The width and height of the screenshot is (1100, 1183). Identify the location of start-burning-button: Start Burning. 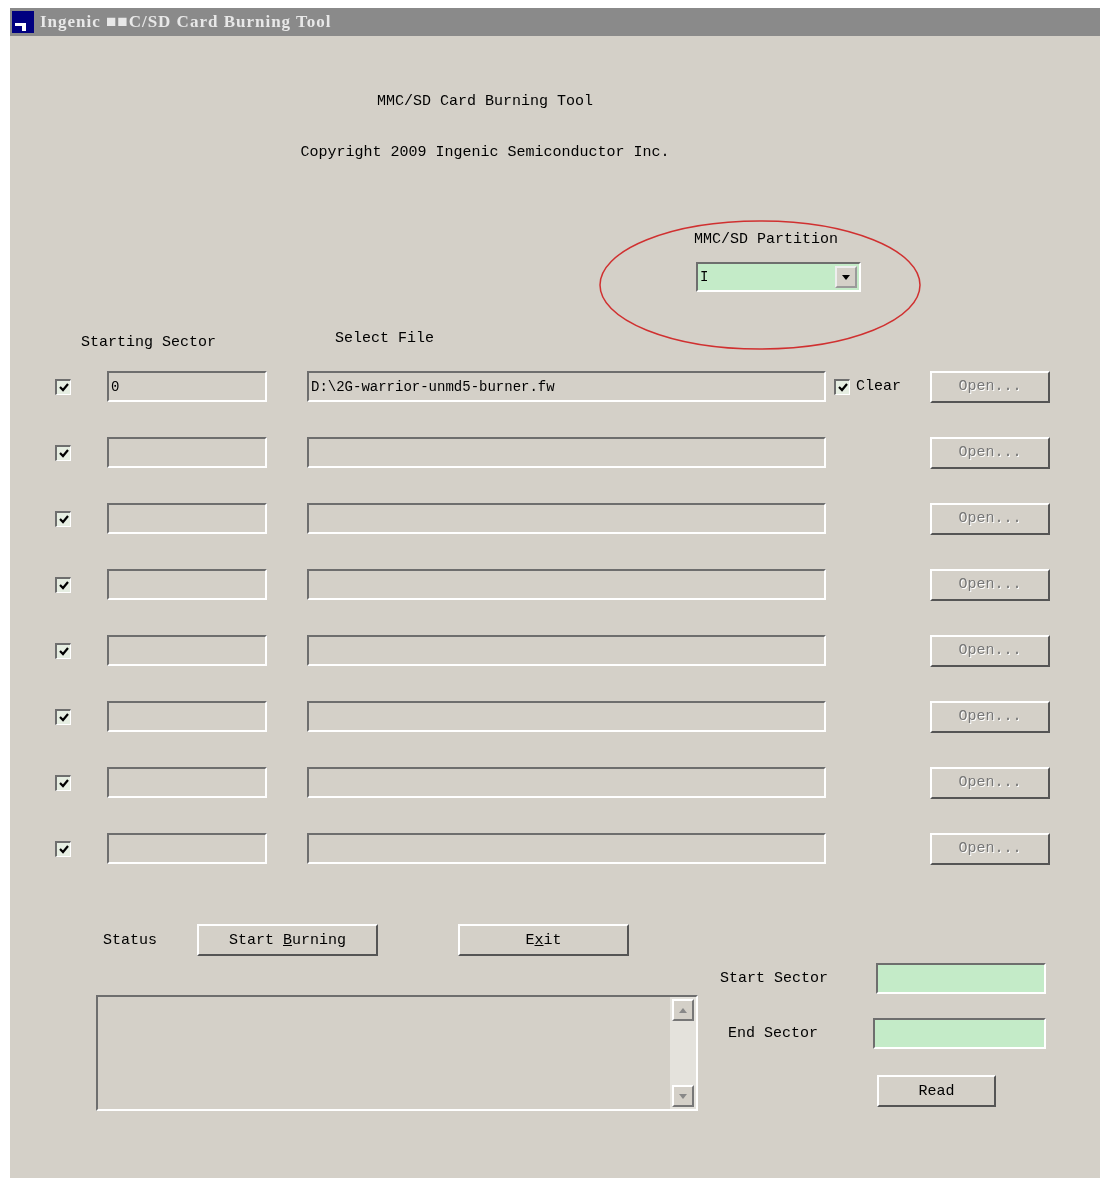
(287, 940).